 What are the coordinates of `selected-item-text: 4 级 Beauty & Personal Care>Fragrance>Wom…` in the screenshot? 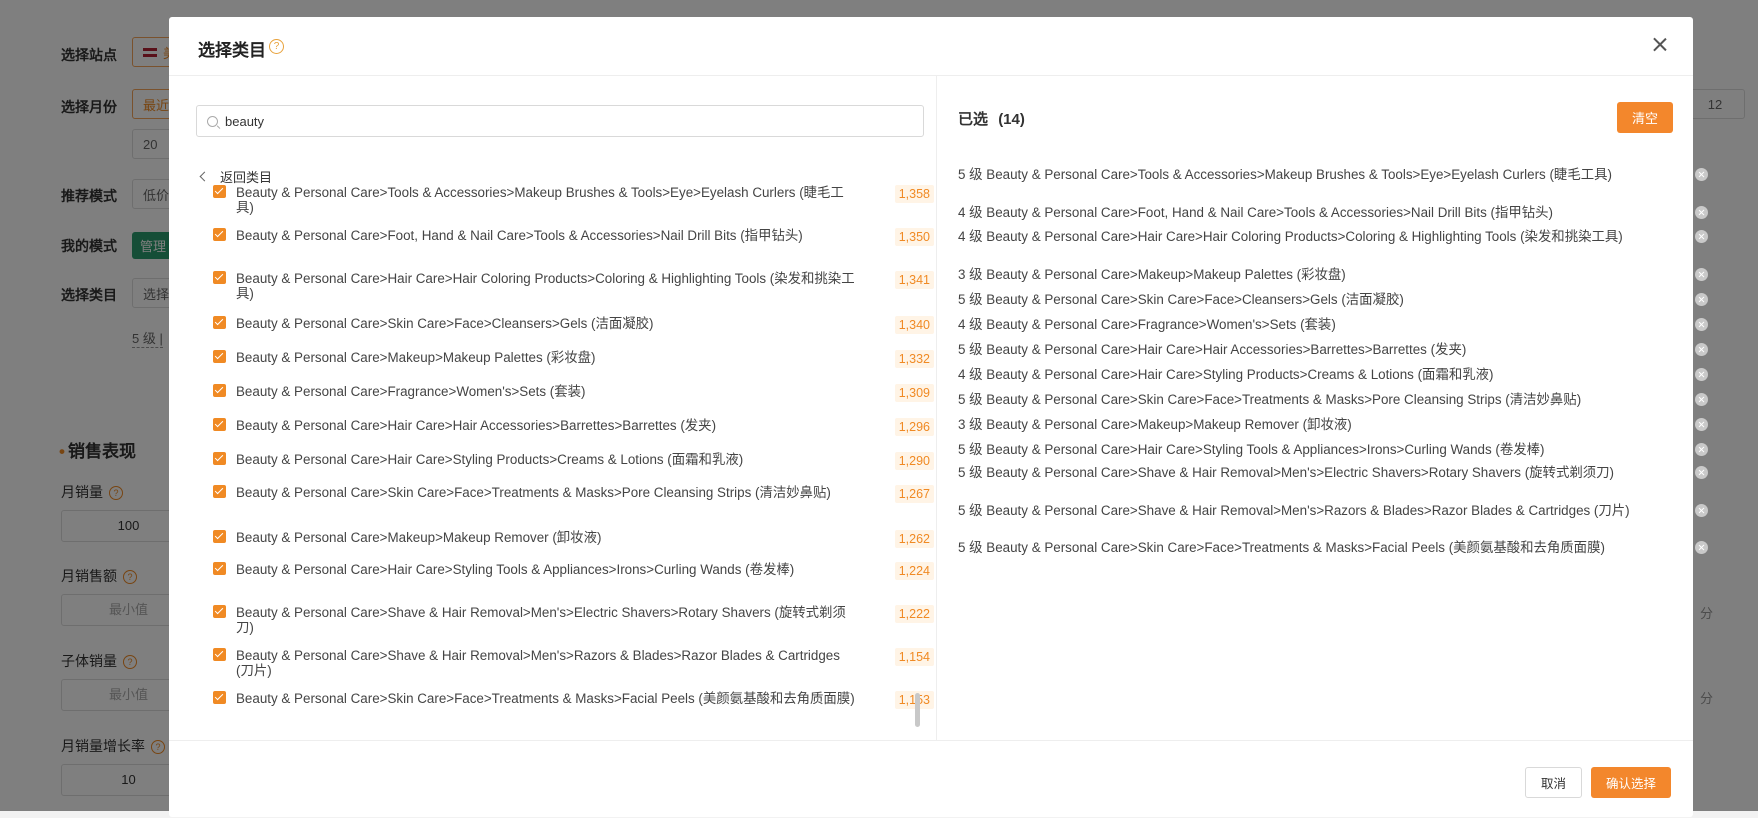 It's located at (1147, 324).